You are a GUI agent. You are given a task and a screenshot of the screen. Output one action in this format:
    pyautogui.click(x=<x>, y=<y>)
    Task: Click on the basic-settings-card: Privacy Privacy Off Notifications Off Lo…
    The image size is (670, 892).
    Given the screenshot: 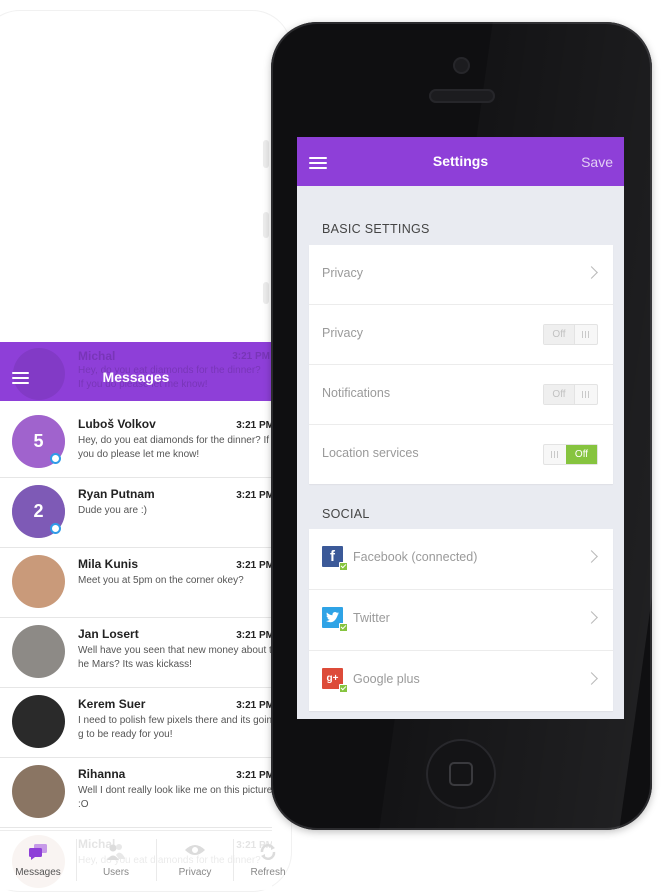 What is the action you would take?
    pyautogui.click(x=461, y=364)
    